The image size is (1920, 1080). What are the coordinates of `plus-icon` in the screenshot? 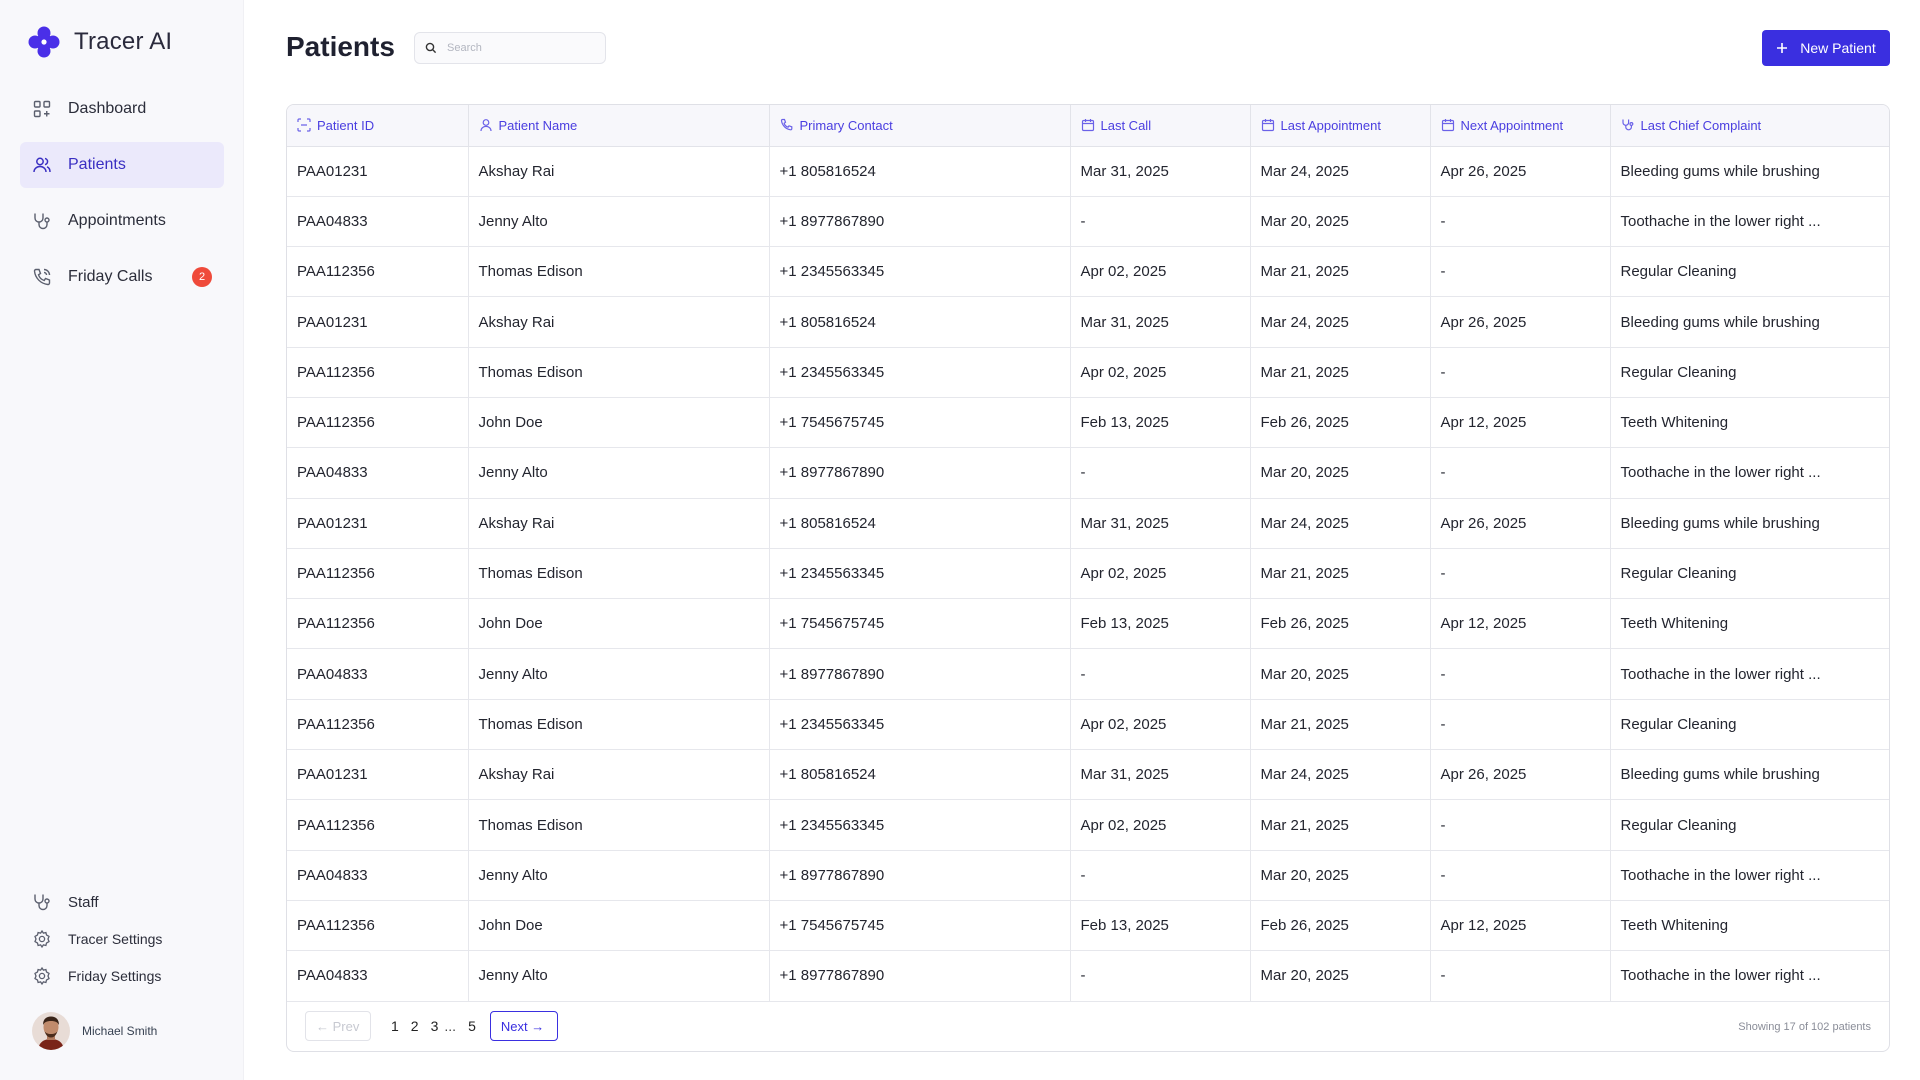 It's located at (1782, 48).